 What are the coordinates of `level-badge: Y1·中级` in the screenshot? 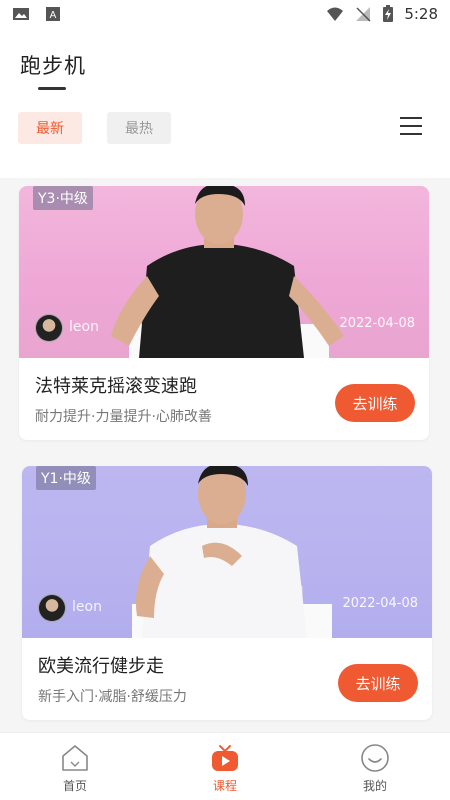 It's located at (66, 478).